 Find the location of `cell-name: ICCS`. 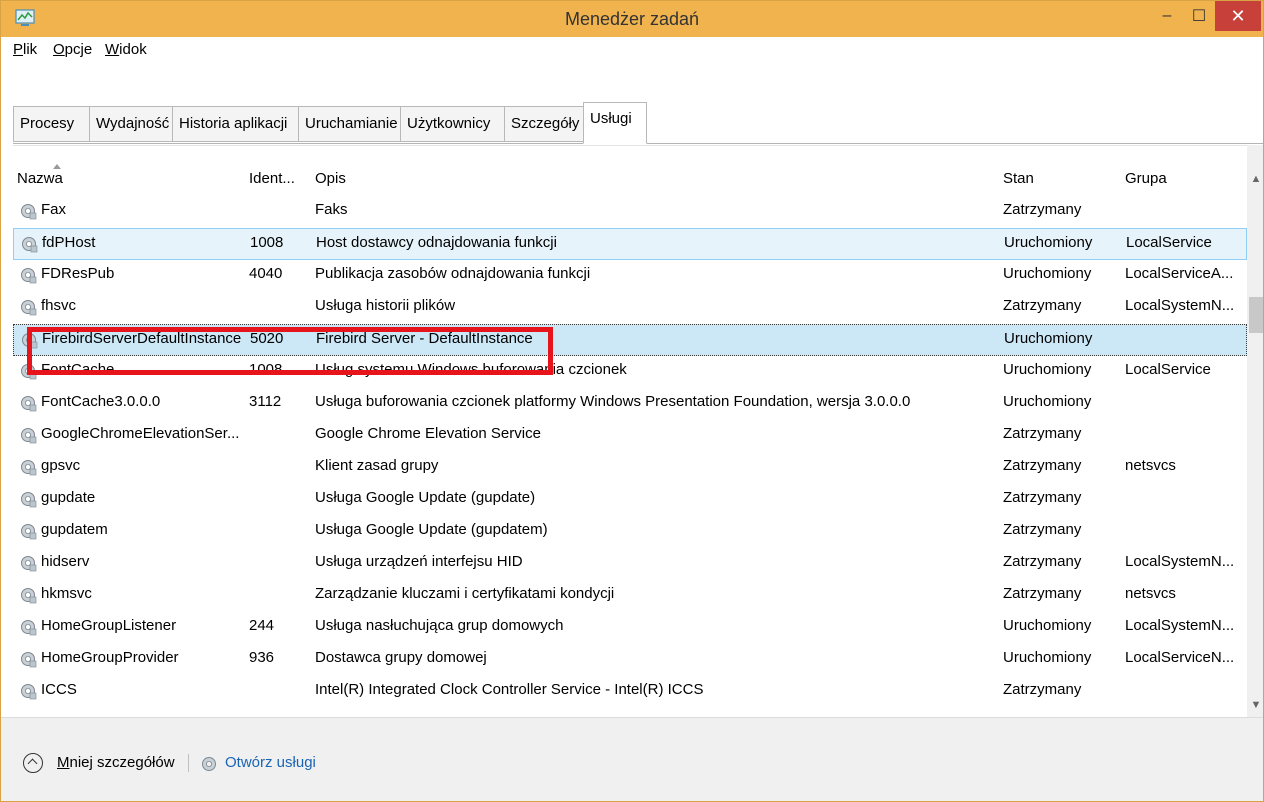

cell-name: ICCS is located at coordinates (59, 689).